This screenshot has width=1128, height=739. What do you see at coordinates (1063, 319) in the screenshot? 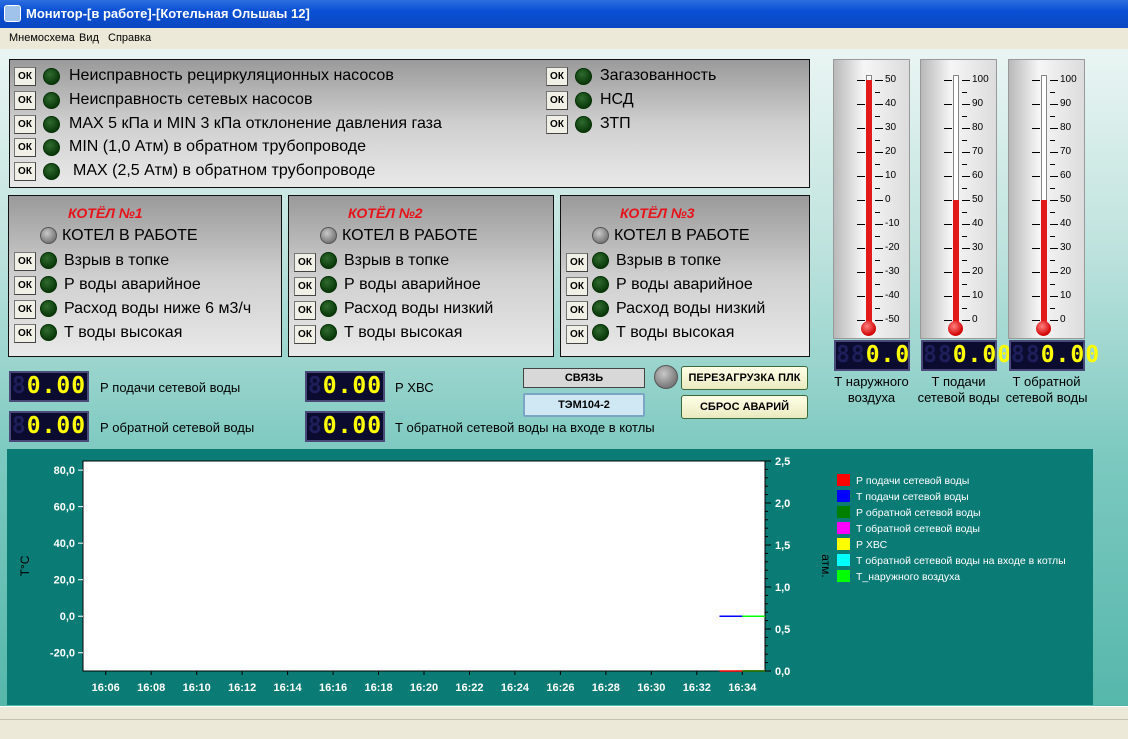
I see `tick-label: 0` at bounding box center [1063, 319].